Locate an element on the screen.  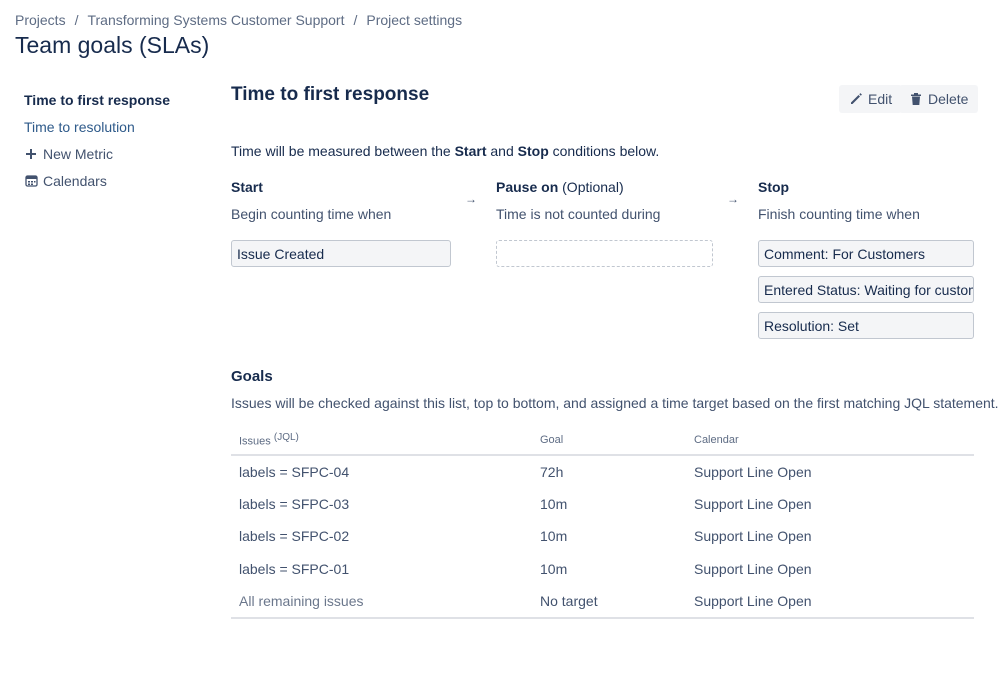
sidebar-item-time-to-first-response: Time to first response is located at coordinates (114, 99).